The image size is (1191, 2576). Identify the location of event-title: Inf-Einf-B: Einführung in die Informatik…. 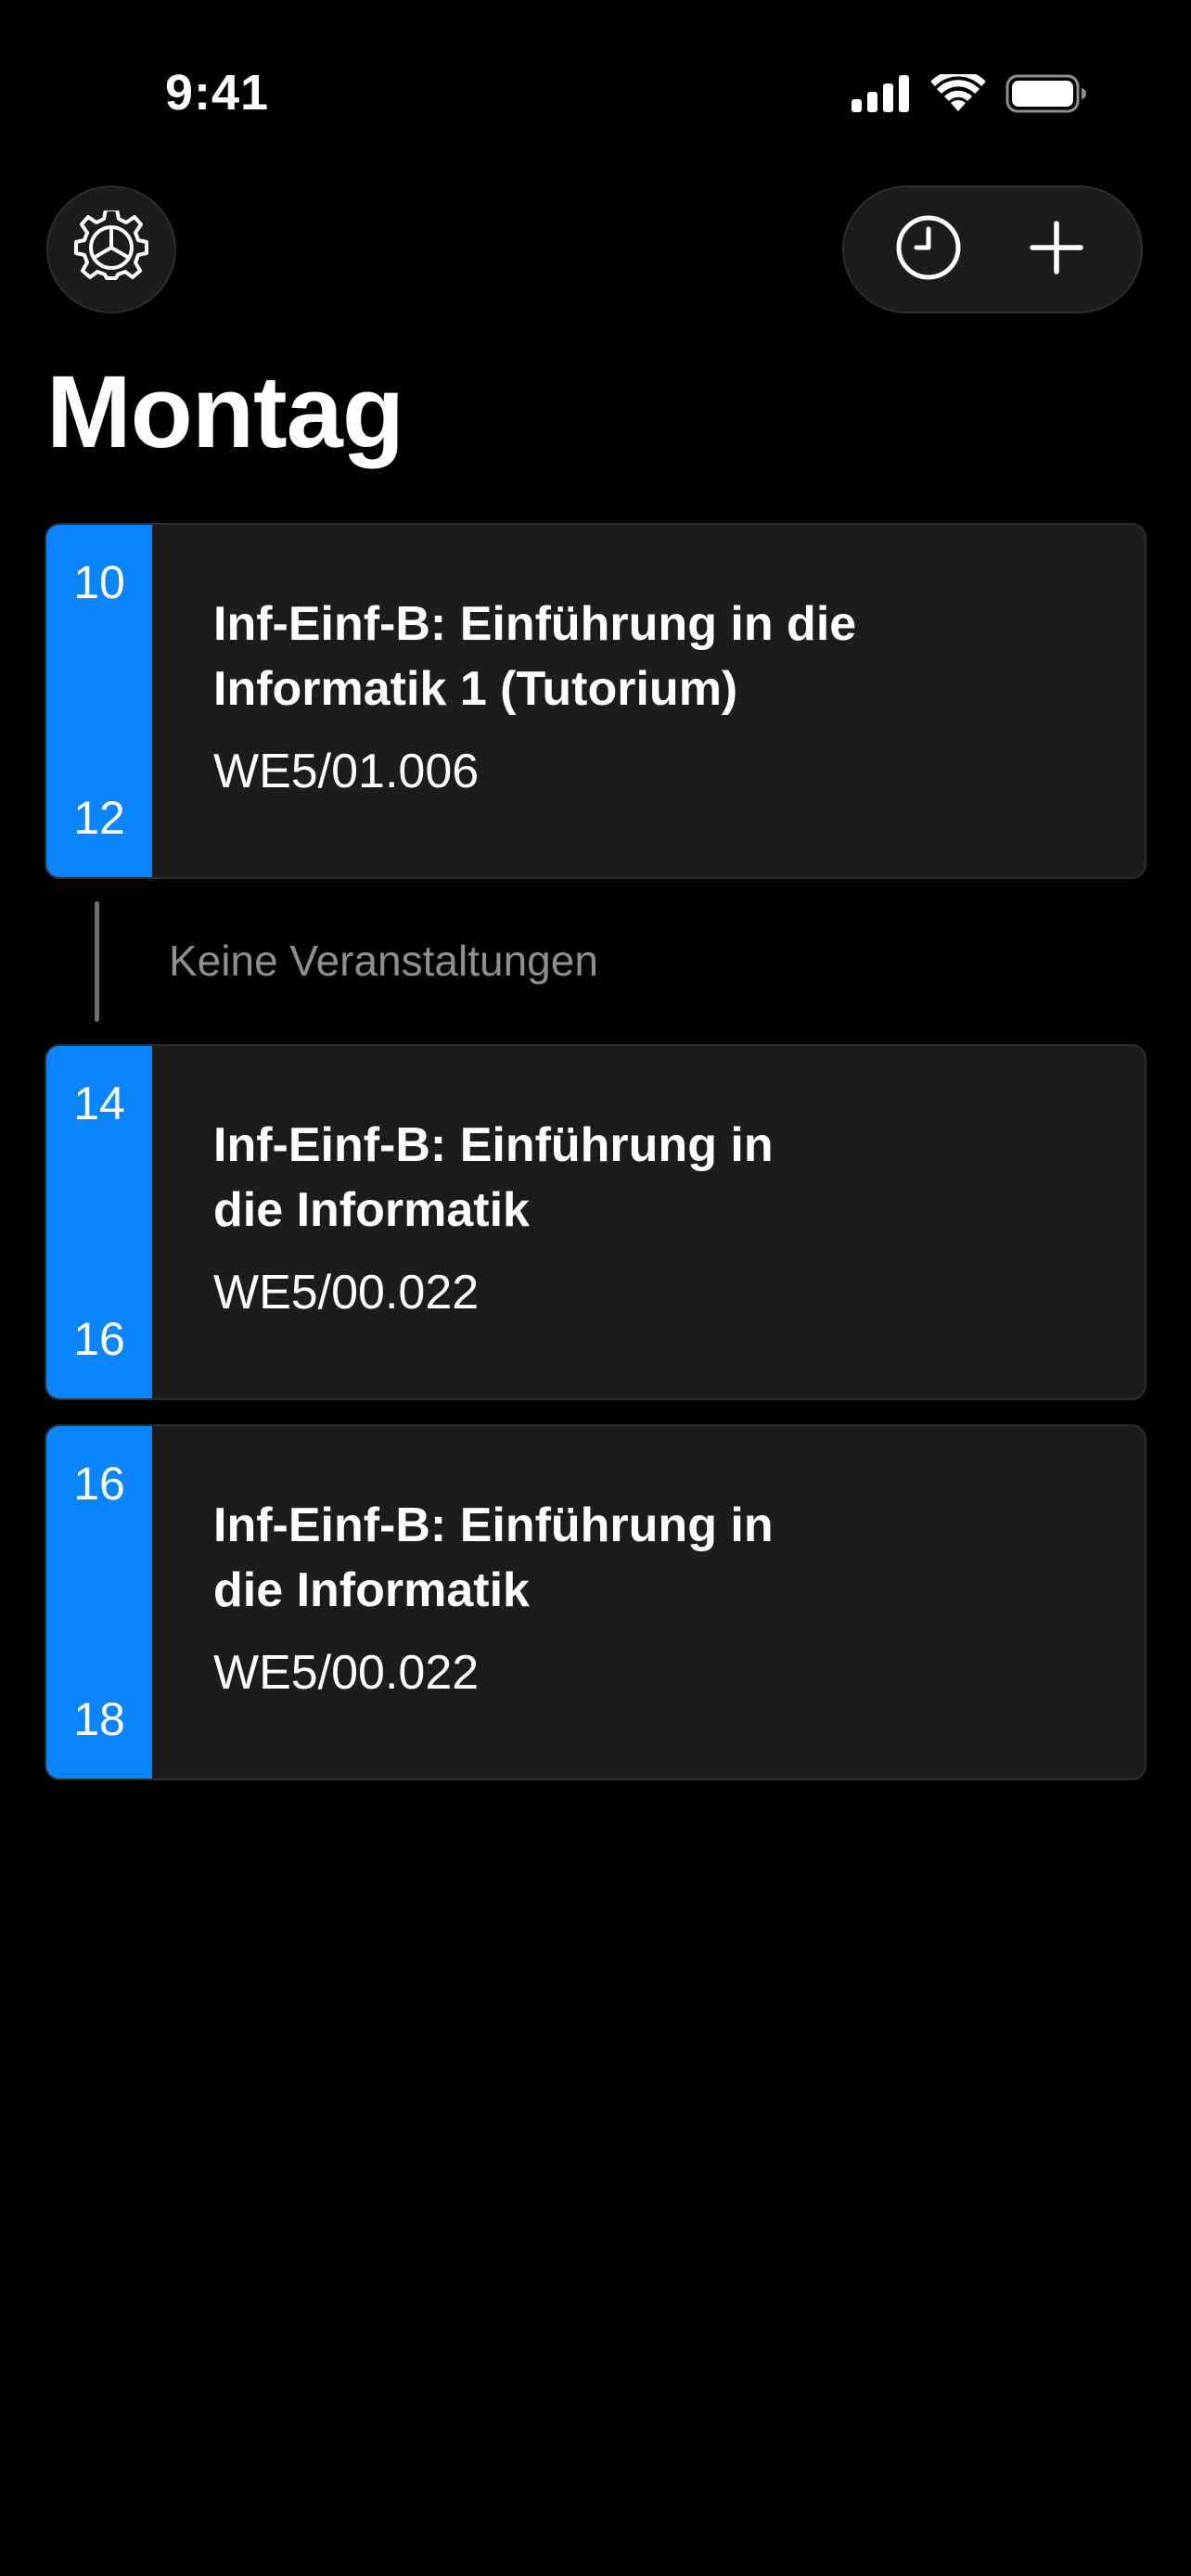
(660, 656).